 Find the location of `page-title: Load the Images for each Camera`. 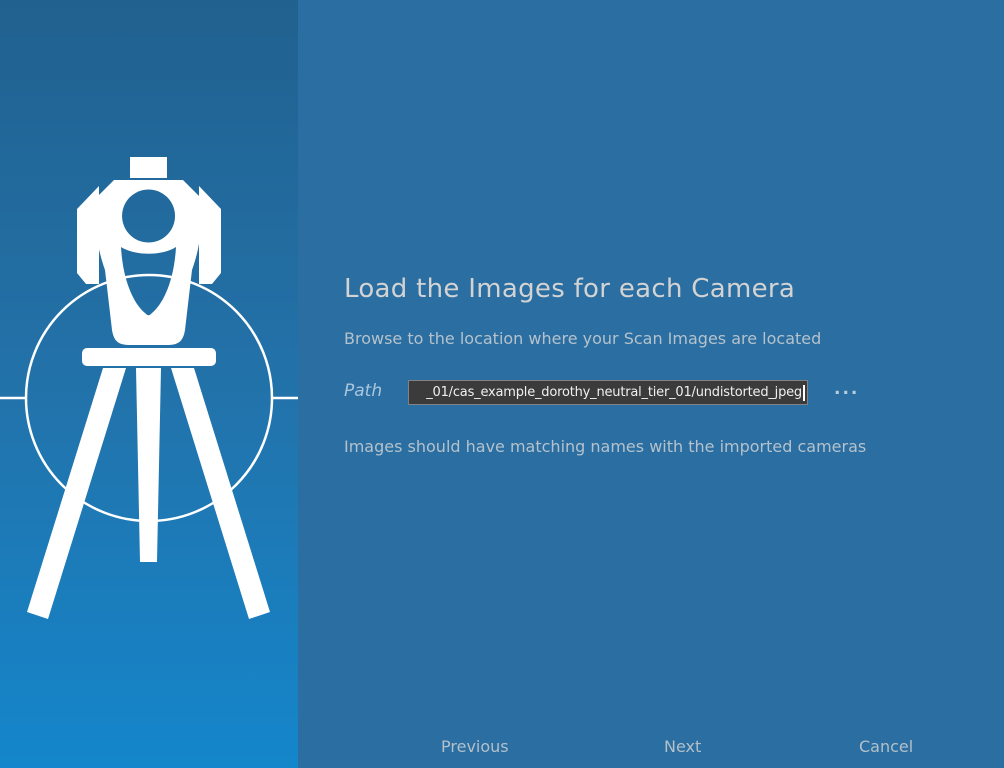

page-title: Load the Images for each Camera is located at coordinates (570, 289).